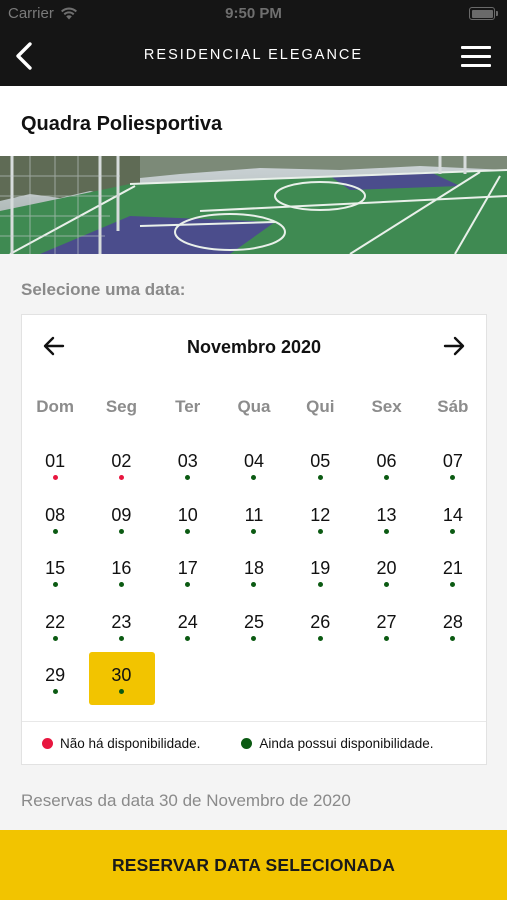  I want to click on court-illustration, so click(253, 205).